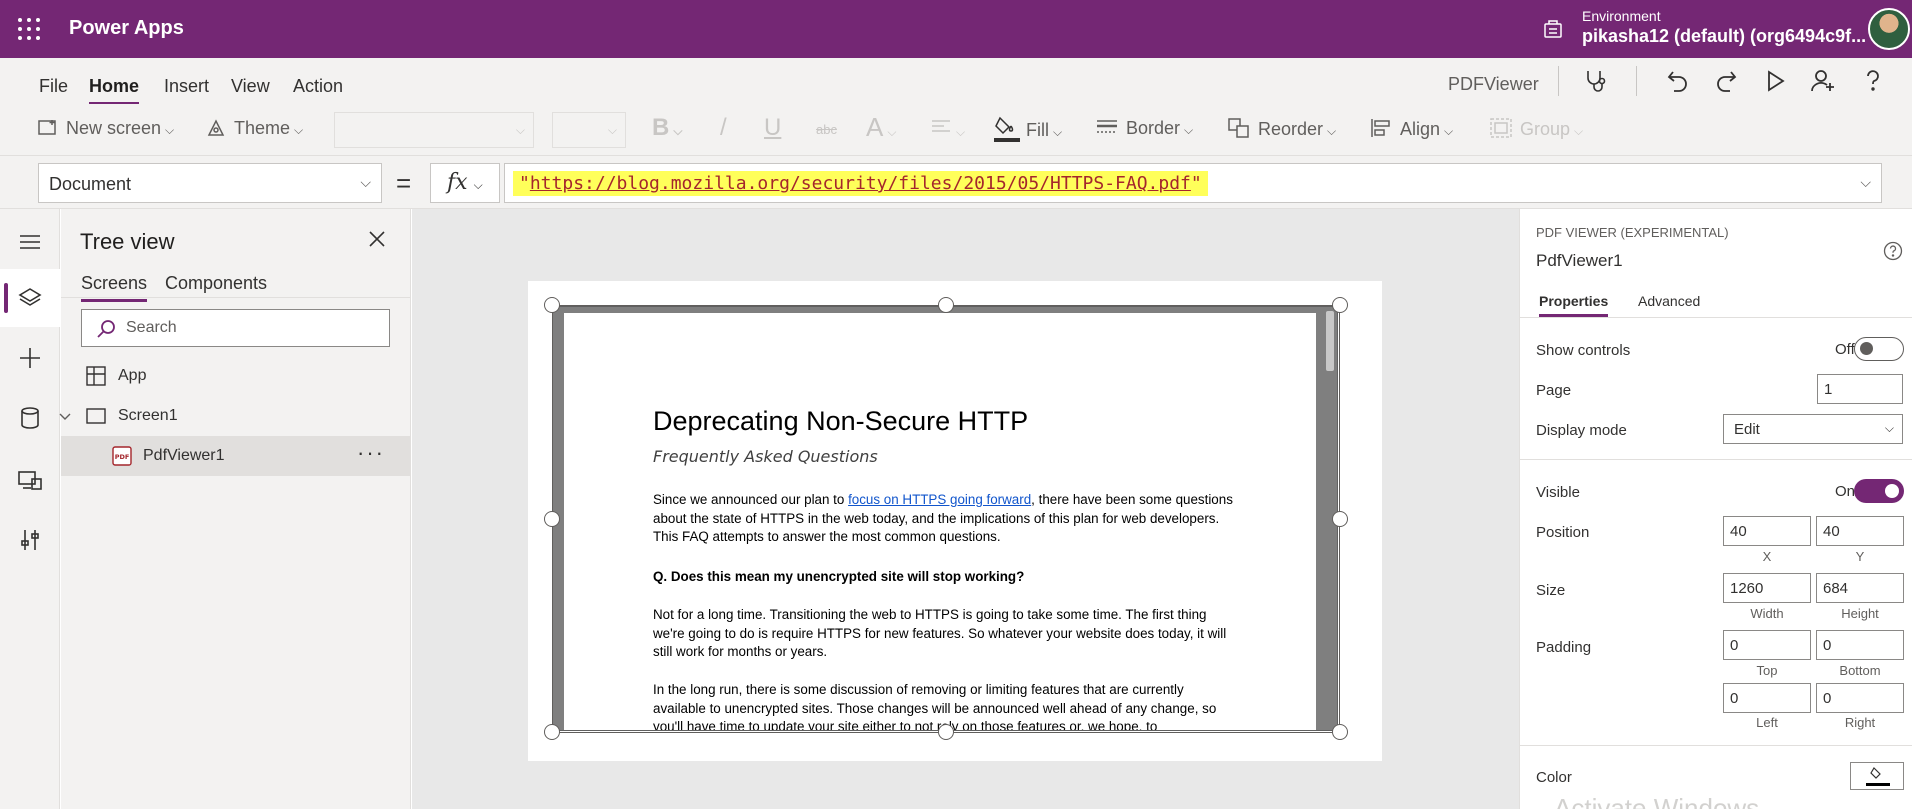 The width and height of the screenshot is (1912, 809). What do you see at coordinates (251, 328) in the screenshot?
I see `search-input` at bounding box center [251, 328].